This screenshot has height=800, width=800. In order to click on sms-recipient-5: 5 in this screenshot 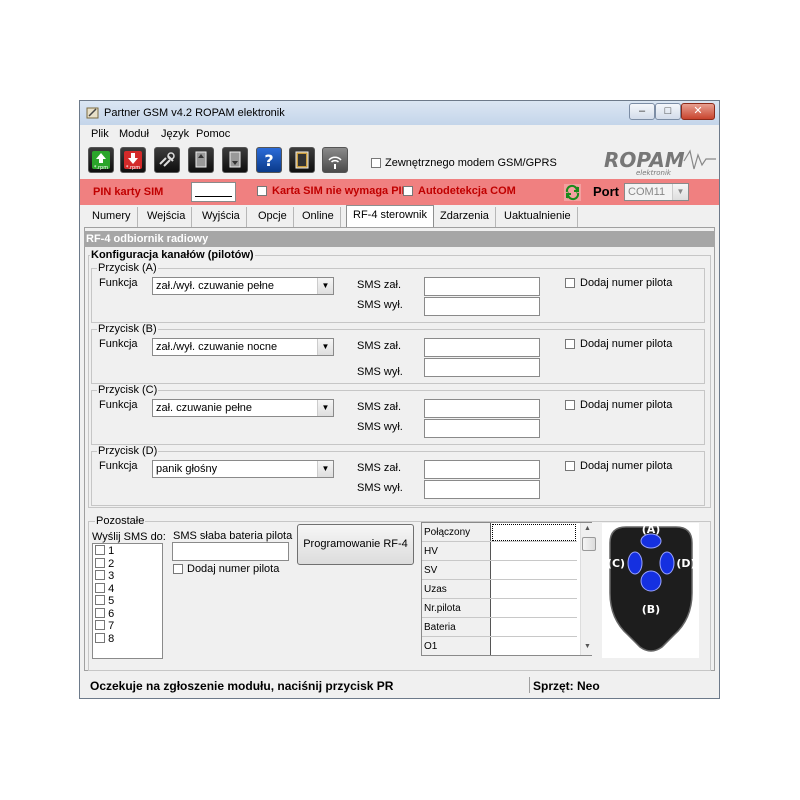, I will do `click(104, 601)`.